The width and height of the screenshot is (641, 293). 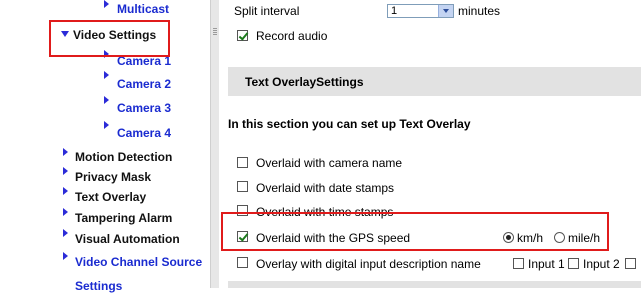 What do you see at coordinates (143, 9) in the screenshot?
I see `sidebar-item-multicast: Multicast` at bounding box center [143, 9].